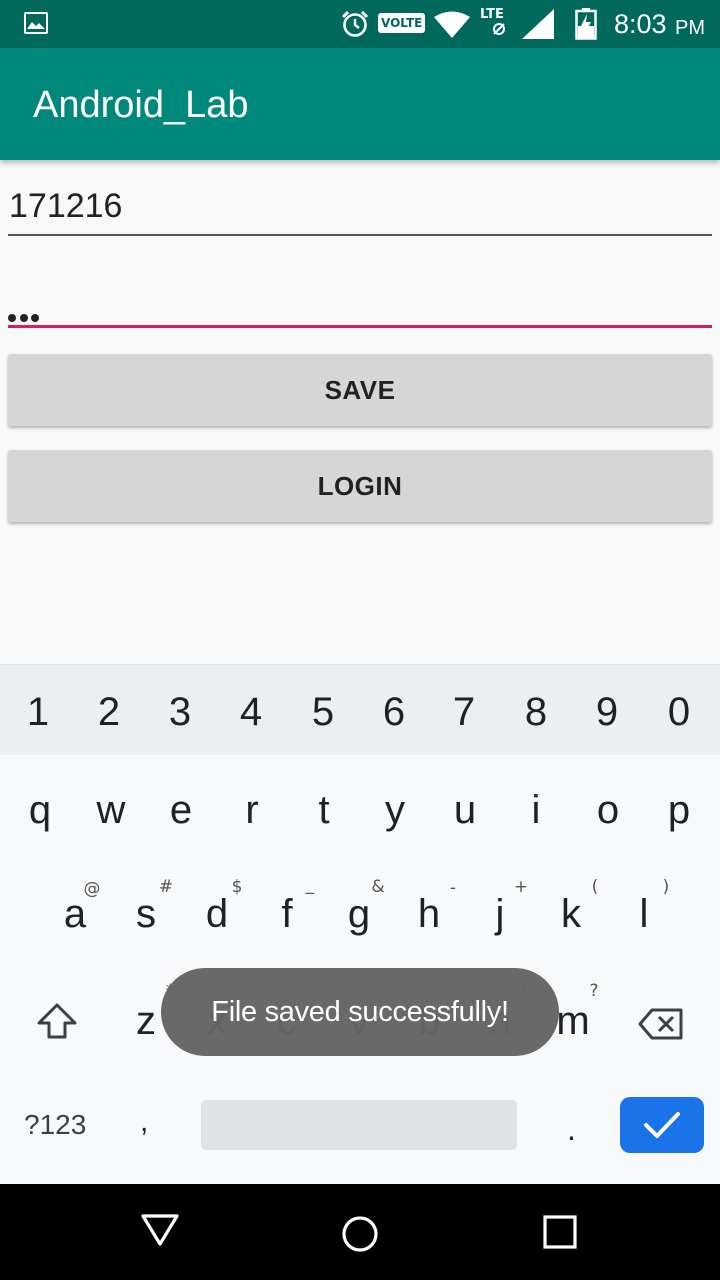 The height and width of the screenshot is (1280, 720). Describe the element at coordinates (360, 208) in the screenshot. I see `username-field: 171216` at that location.